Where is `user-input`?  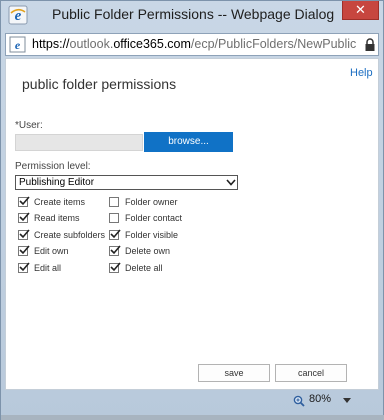
user-input is located at coordinates (79, 142).